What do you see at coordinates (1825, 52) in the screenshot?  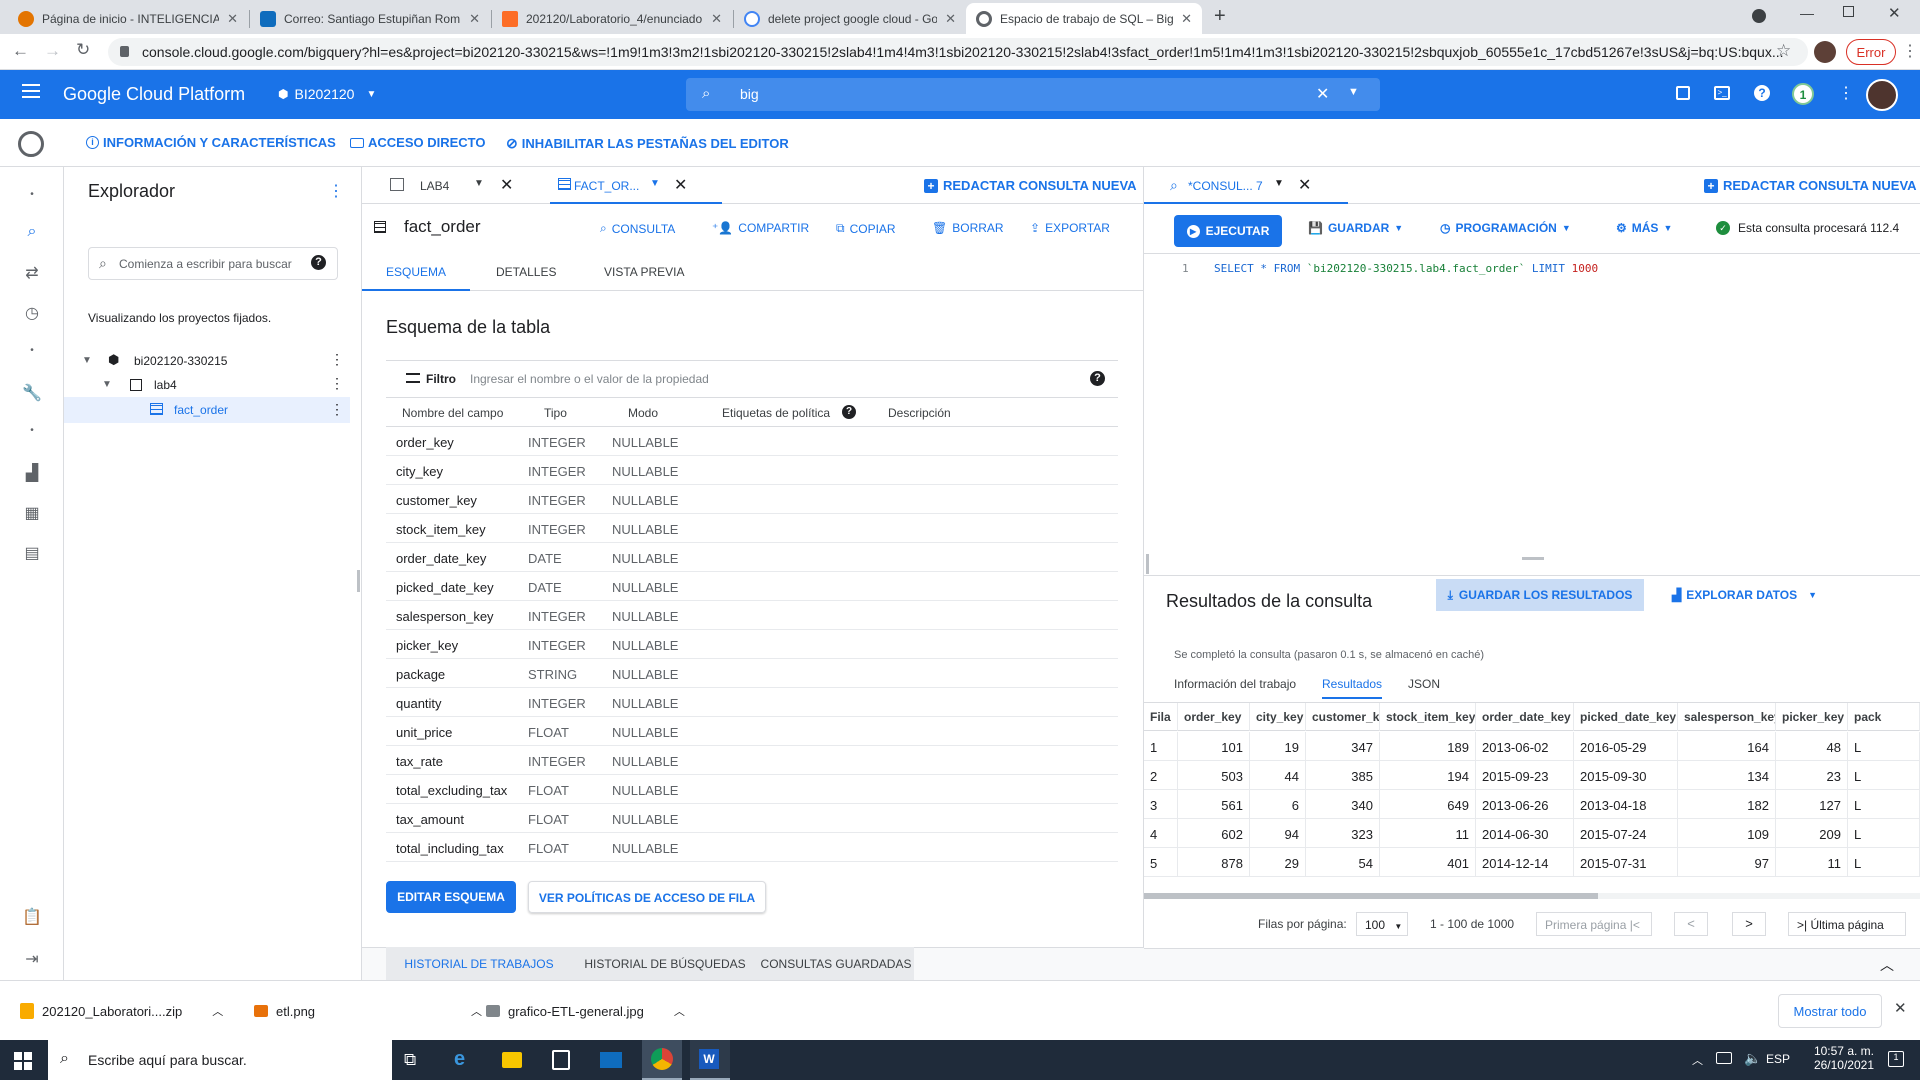 I see `profile-avatar` at bounding box center [1825, 52].